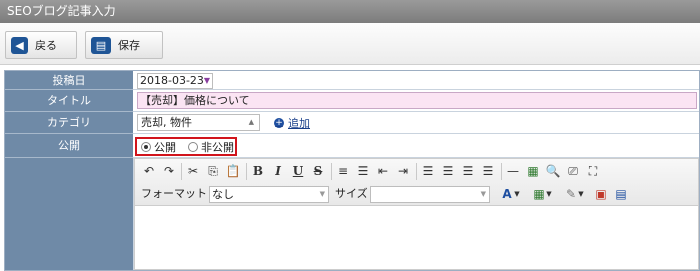  Describe the element at coordinates (430, 194) in the screenshot. I see `size-select: ▼` at that location.